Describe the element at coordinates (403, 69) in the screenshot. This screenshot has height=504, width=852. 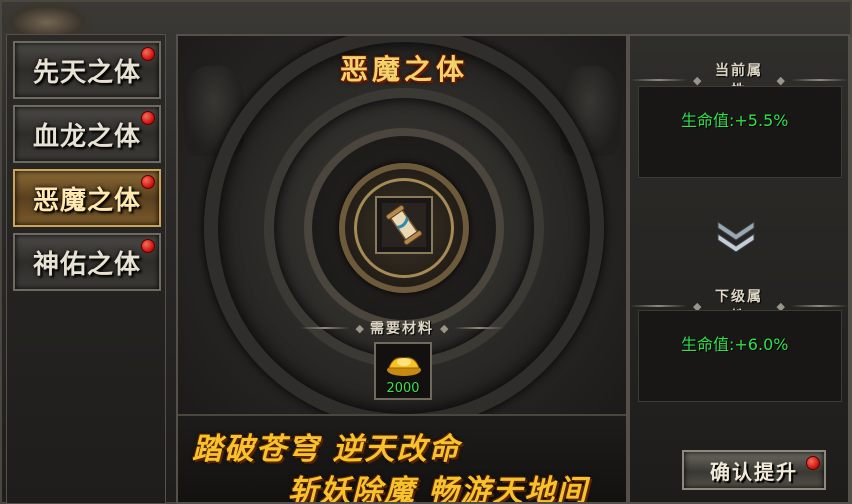
I see `page-title: 恶魔之体` at that location.